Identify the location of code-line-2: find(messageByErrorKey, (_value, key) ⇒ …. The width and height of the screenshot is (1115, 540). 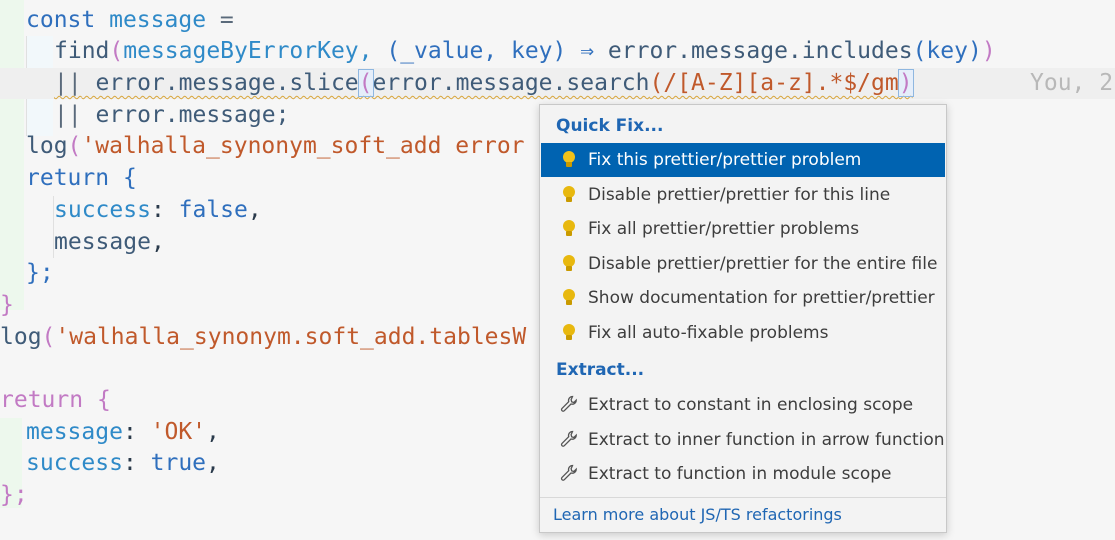
(525, 51).